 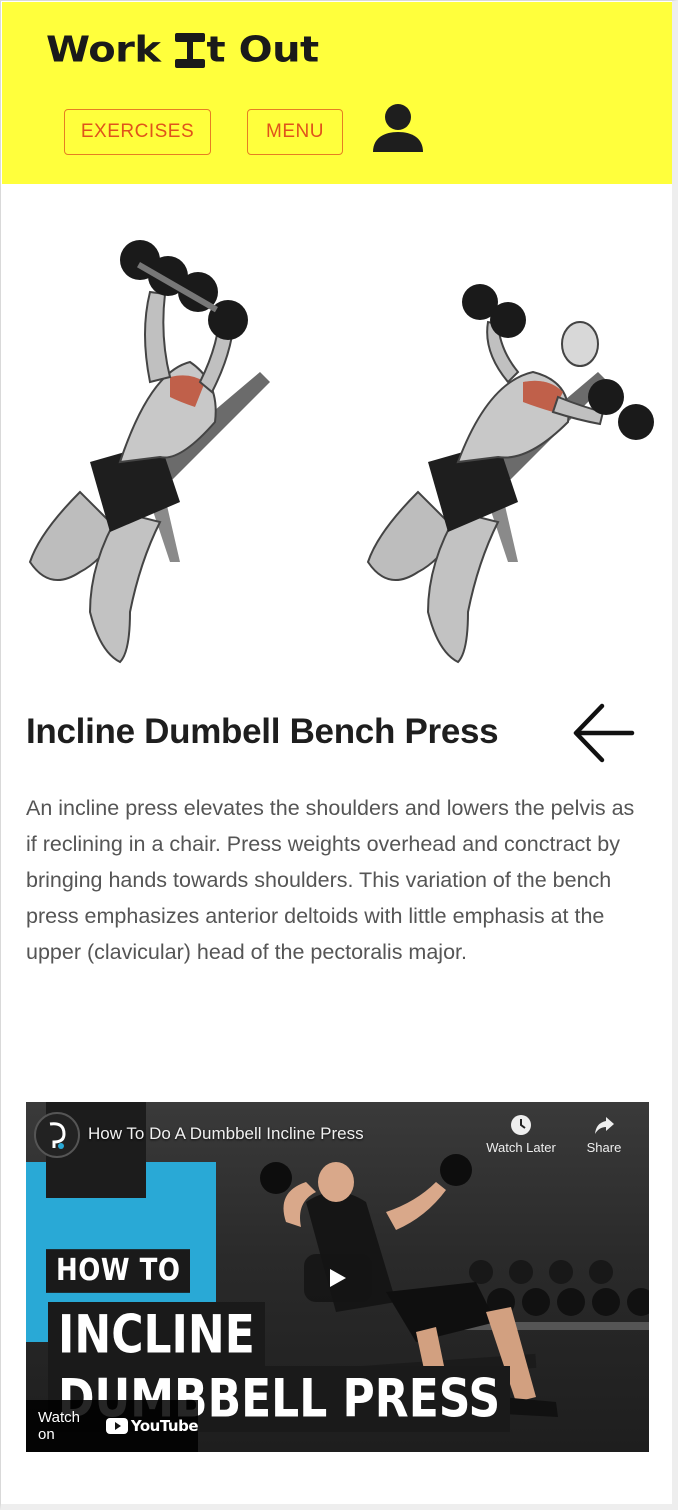 I want to click on play-icon, so click(x=338, y=1278).